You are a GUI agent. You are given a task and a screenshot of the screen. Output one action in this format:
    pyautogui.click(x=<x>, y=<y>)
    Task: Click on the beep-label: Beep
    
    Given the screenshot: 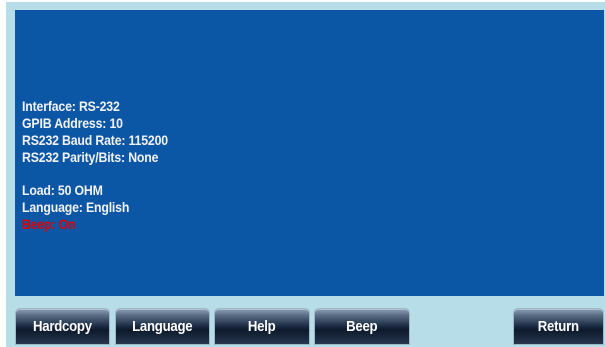 What is the action you would take?
    pyautogui.click(x=362, y=326)
    